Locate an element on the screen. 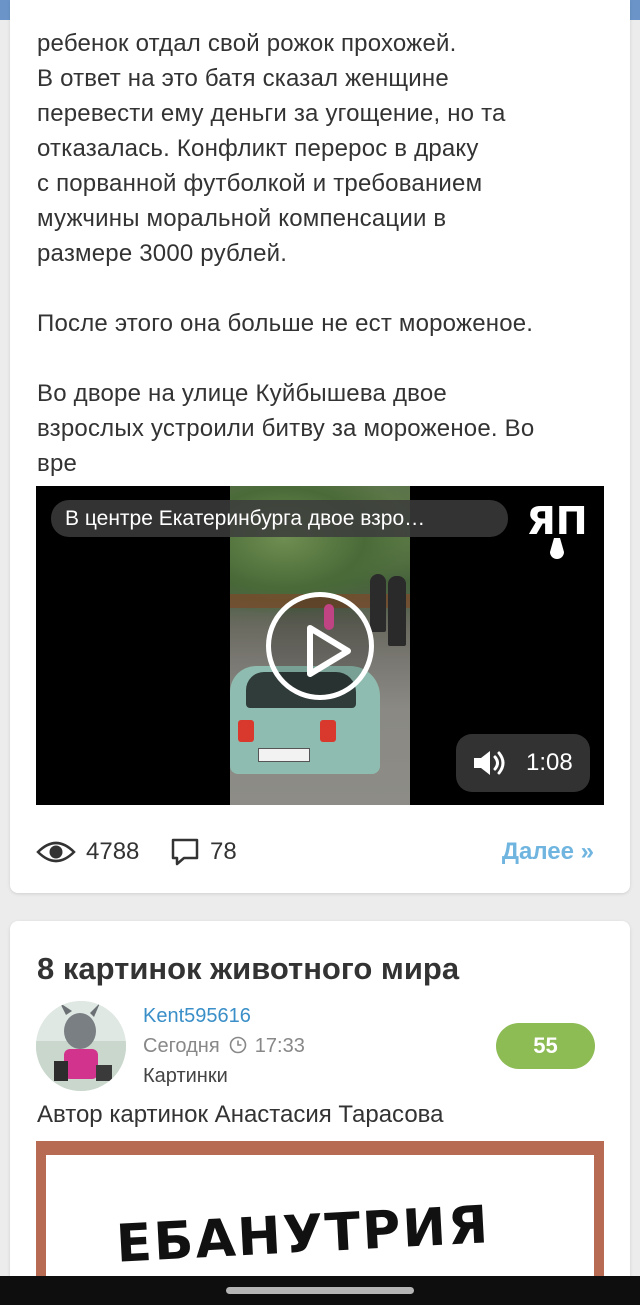 The height and width of the screenshot is (1305, 640). system-nav-bar is located at coordinates (320, 1290).